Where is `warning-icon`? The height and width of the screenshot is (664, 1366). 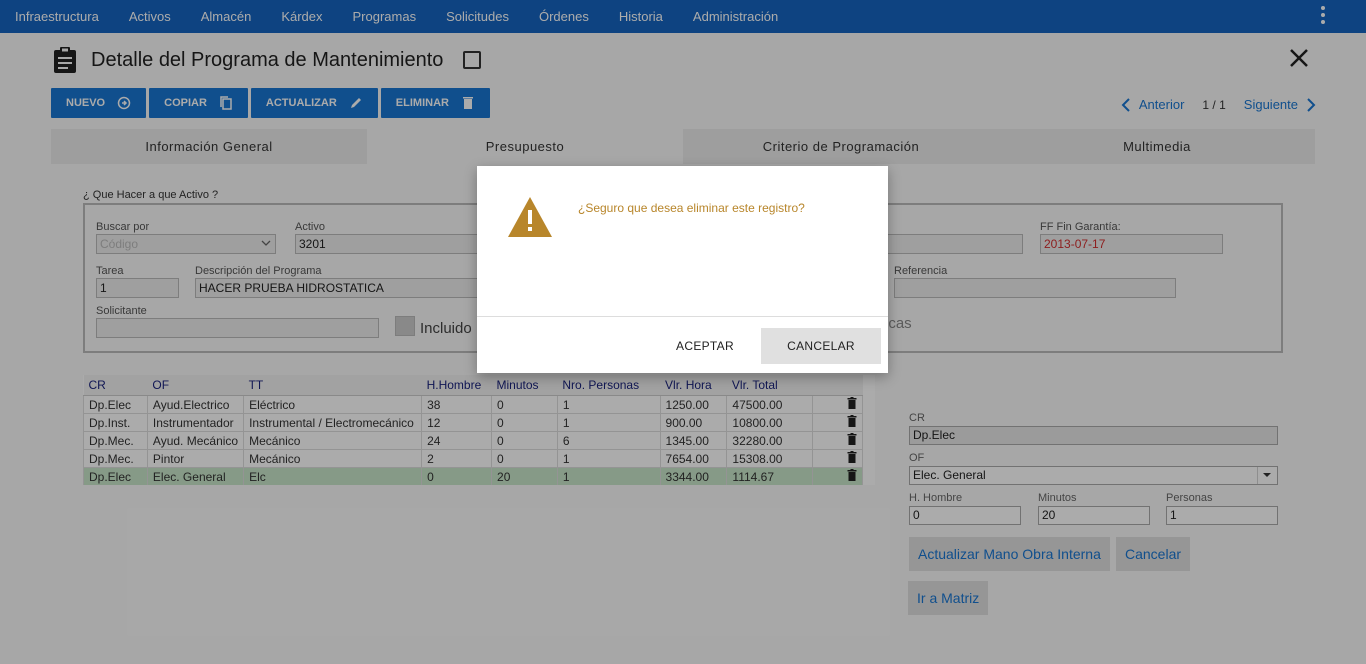
warning-icon is located at coordinates (530, 217).